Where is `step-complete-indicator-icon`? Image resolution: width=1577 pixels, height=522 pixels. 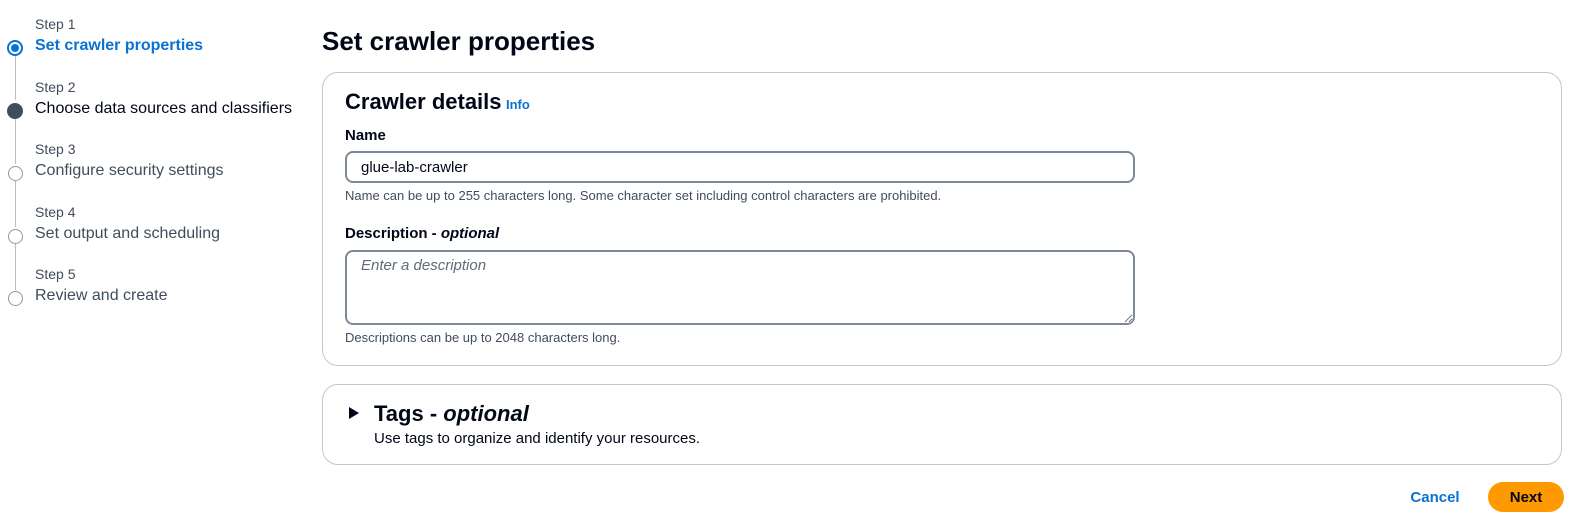 step-complete-indicator-icon is located at coordinates (15, 111).